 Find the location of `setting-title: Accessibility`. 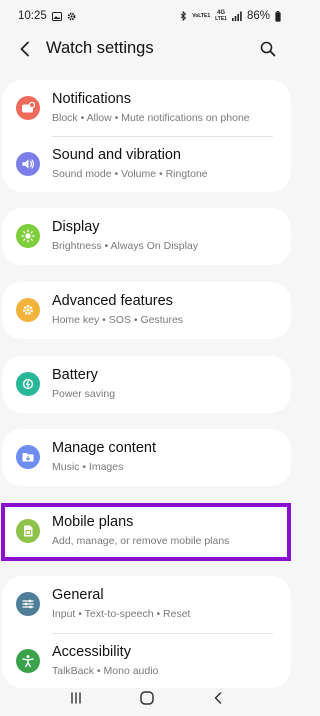

setting-title: Accessibility is located at coordinates (91, 652).